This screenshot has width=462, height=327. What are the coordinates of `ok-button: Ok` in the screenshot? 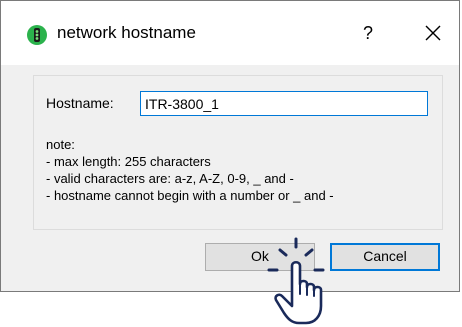 It's located at (260, 257).